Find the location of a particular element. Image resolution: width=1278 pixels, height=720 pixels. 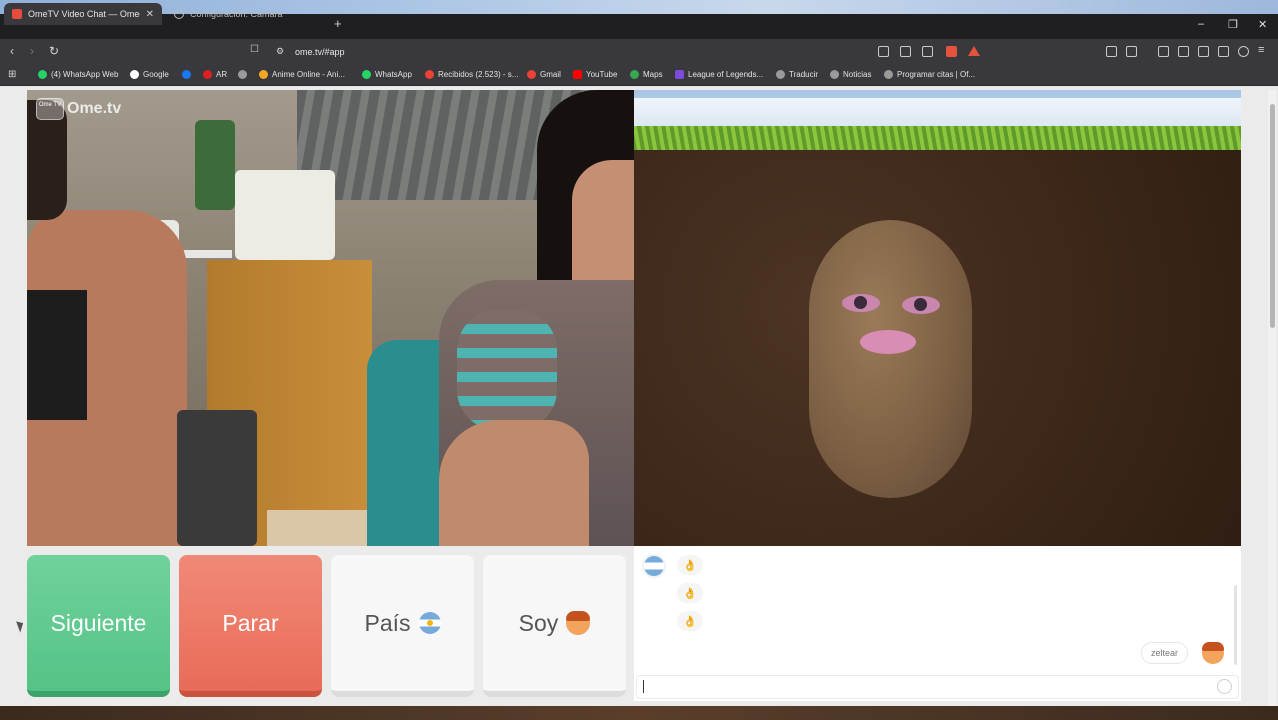

sidebar-icon is located at coordinates (1131, 51).